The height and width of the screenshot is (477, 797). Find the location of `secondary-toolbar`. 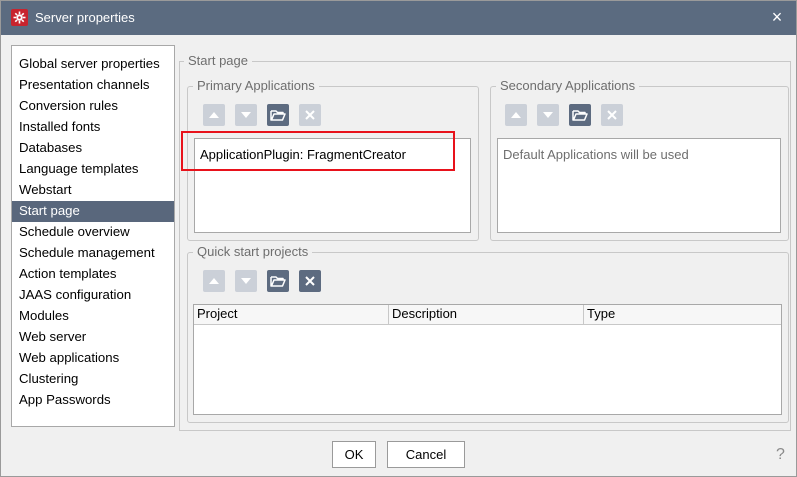

secondary-toolbar is located at coordinates (564, 115).